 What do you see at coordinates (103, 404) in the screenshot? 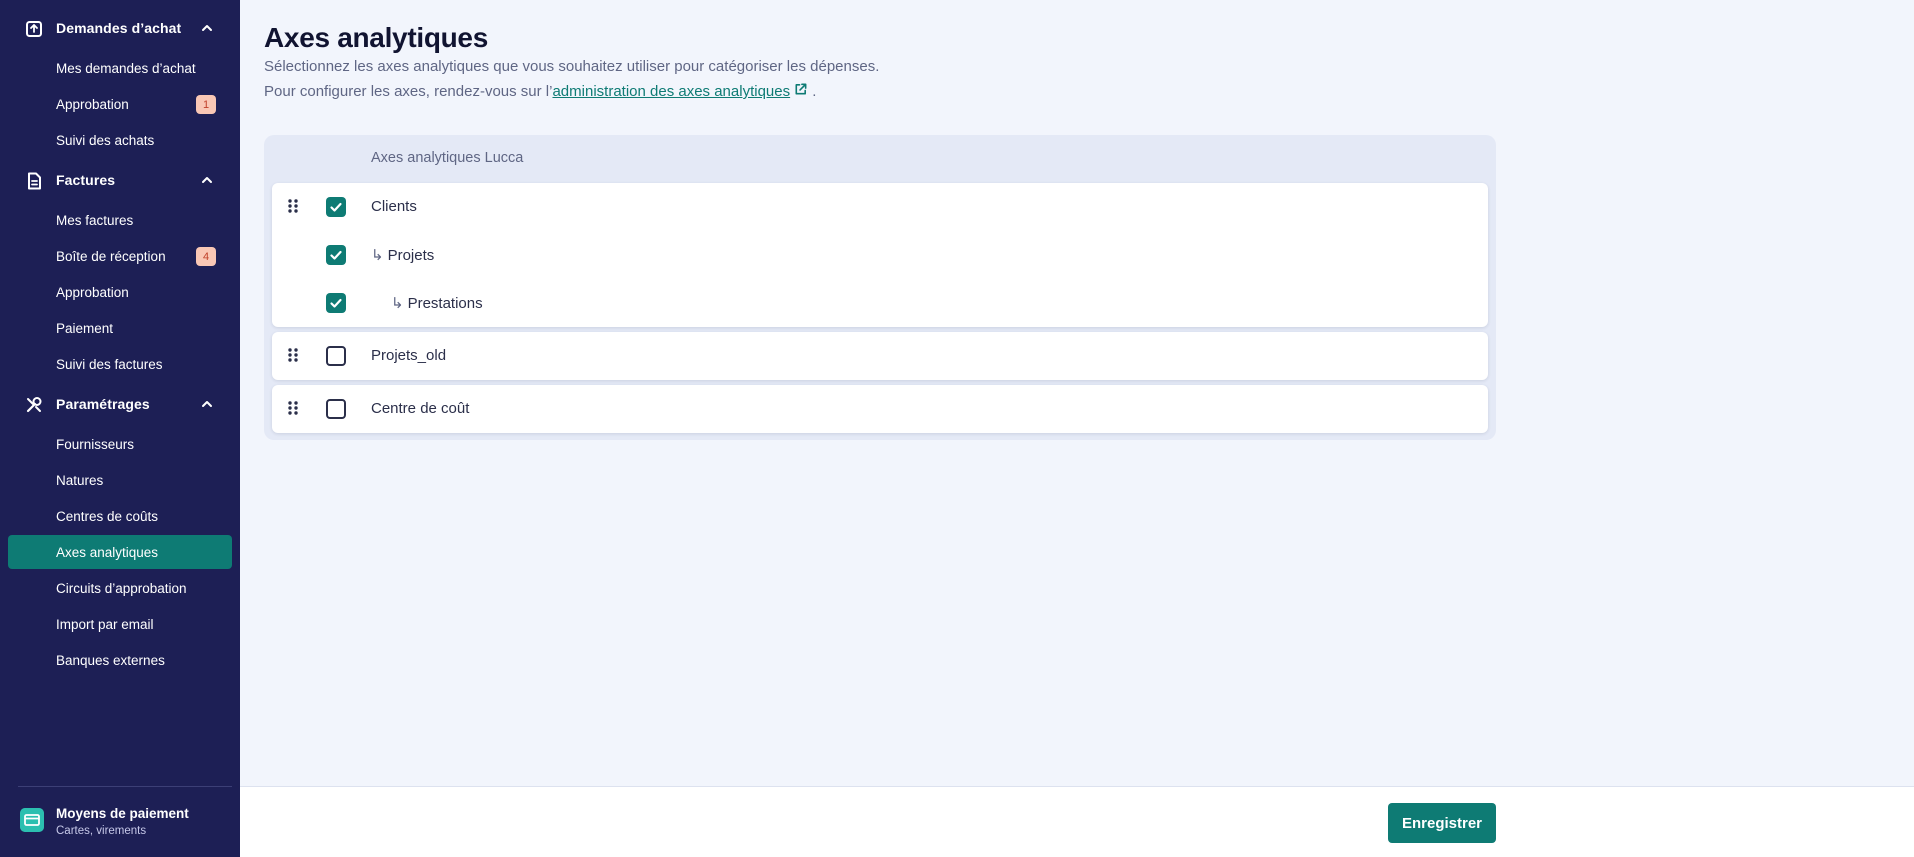
I see `section-label: Paramétrages` at bounding box center [103, 404].